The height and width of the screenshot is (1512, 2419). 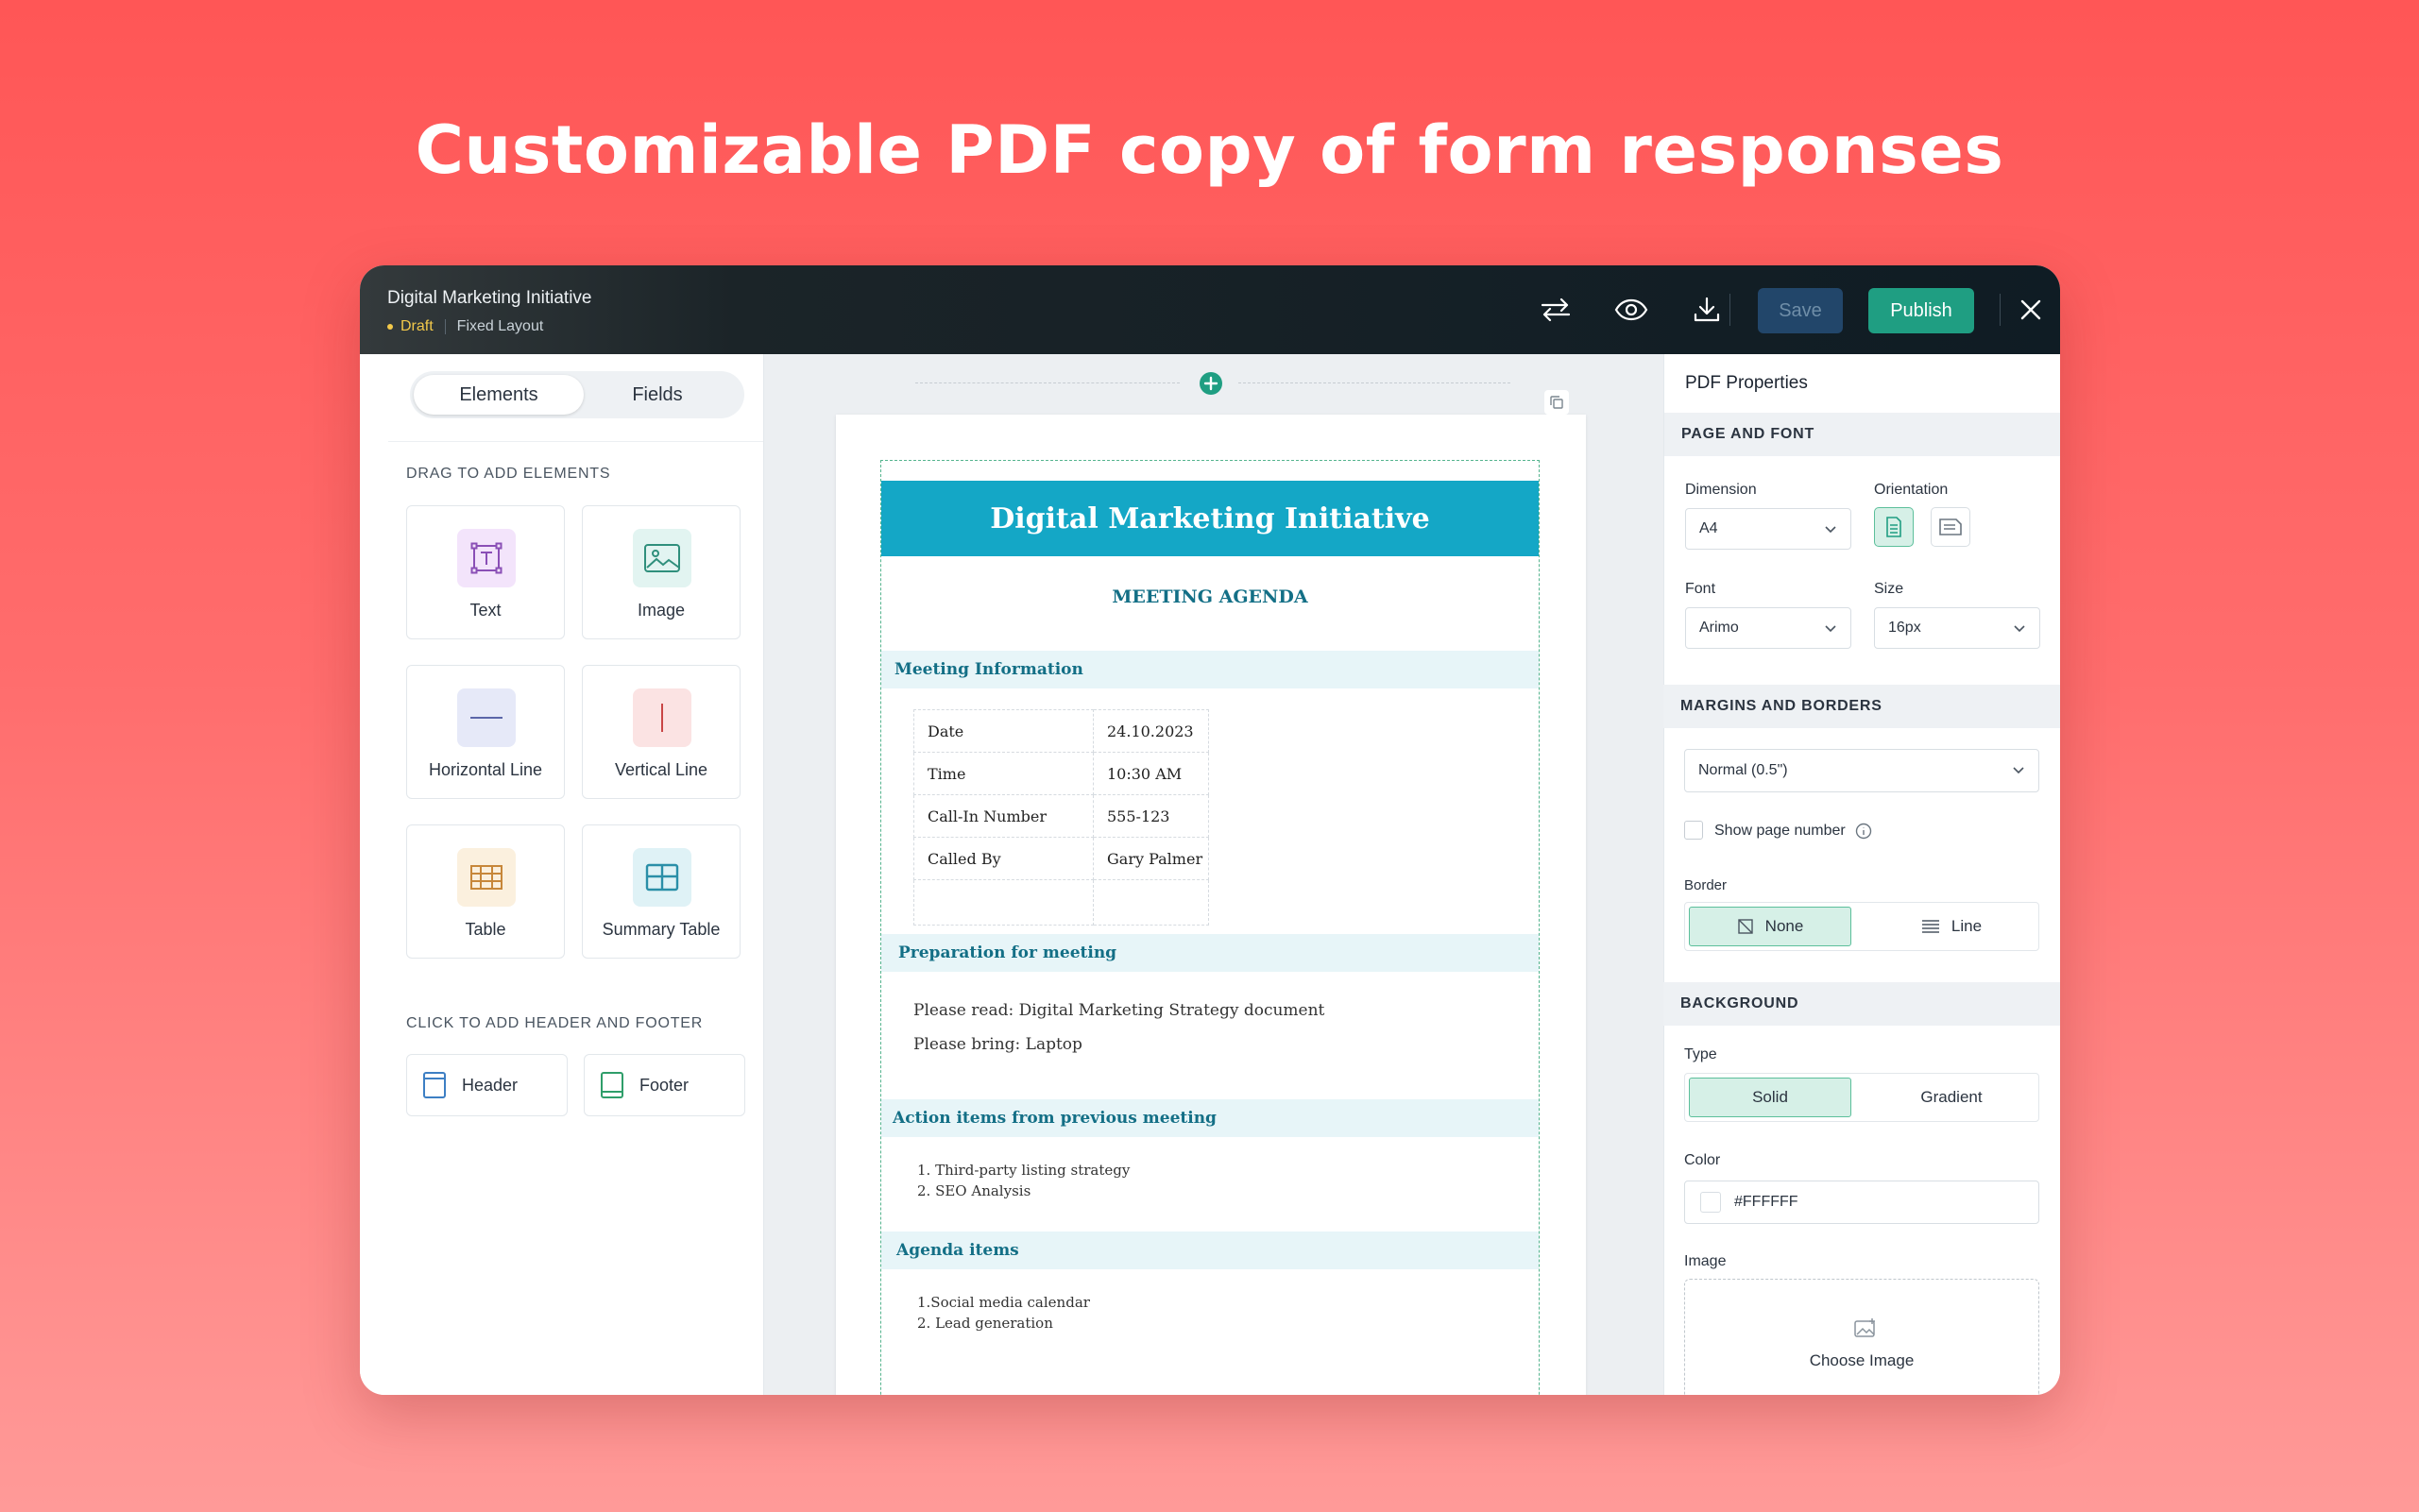 What do you see at coordinates (1003, 858) in the screenshot?
I see `table-cell: Called By` at bounding box center [1003, 858].